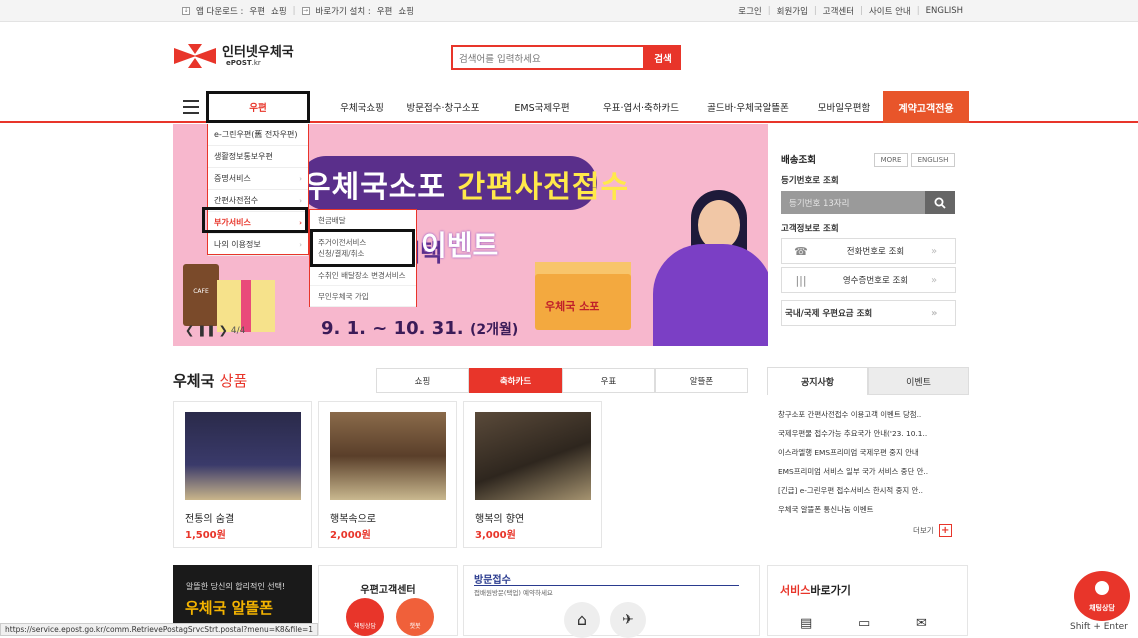 Image resolution: width=1138 pixels, height=638 pixels. I want to click on menu-icon, so click(191, 107).